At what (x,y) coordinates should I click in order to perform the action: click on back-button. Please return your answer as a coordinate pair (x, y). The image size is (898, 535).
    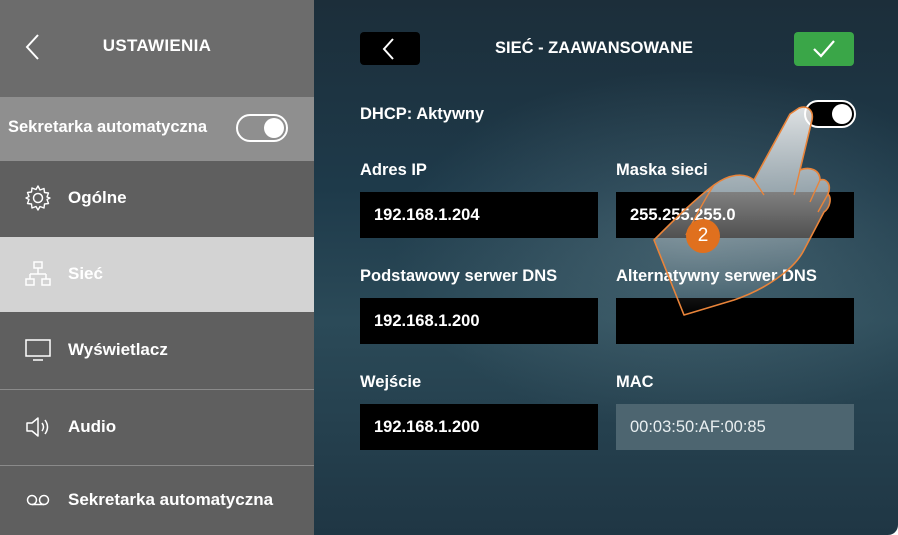
    Looking at the image, I should click on (390, 48).